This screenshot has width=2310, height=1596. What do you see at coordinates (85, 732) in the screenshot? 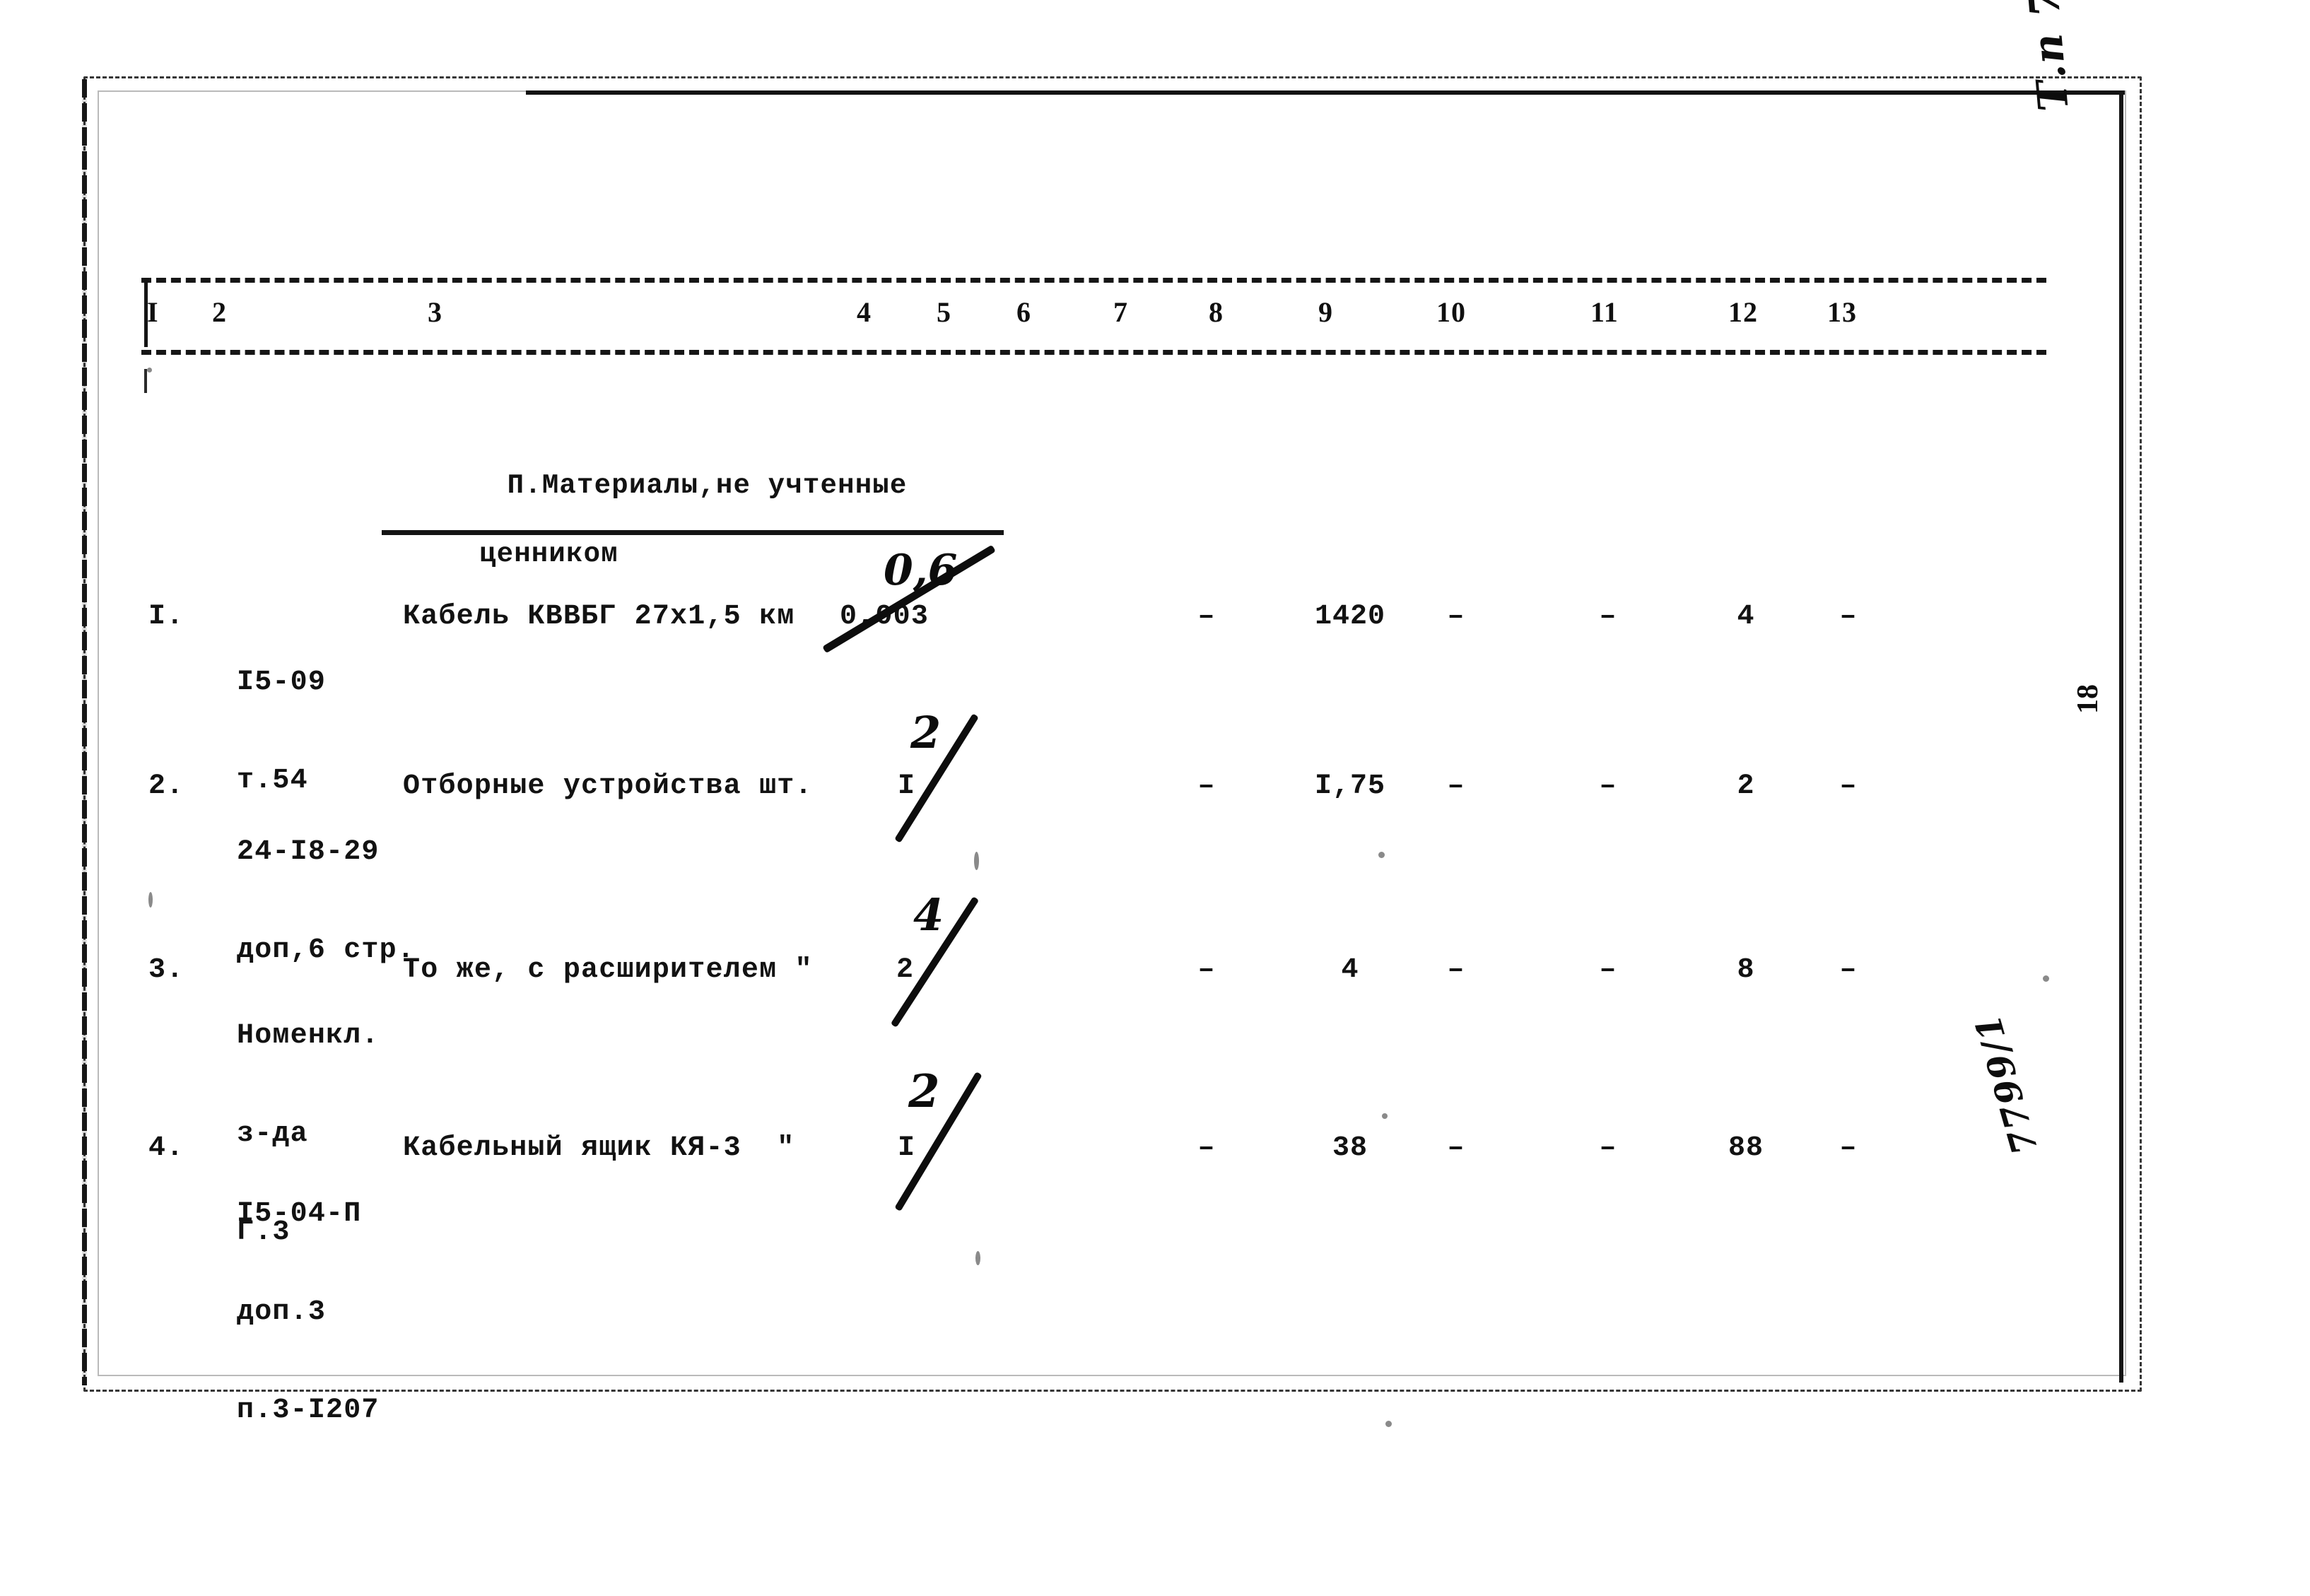
I see `document-border-left` at bounding box center [85, 732].